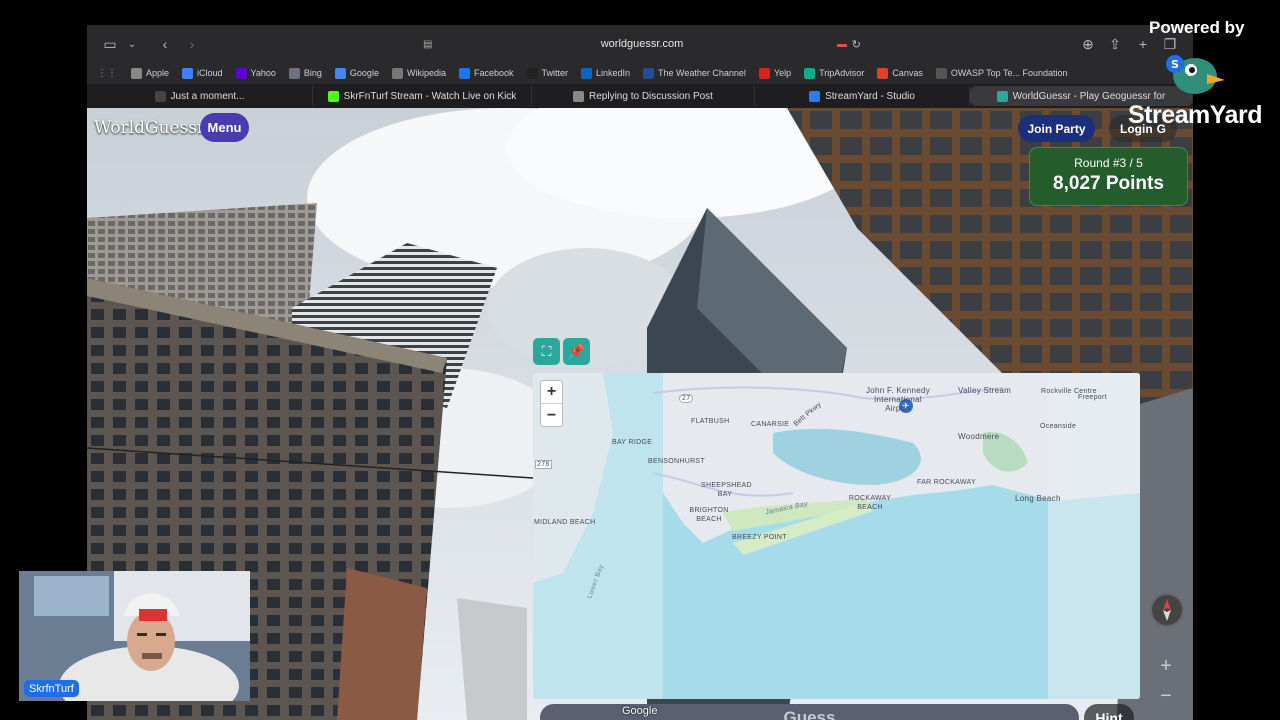  Describe the element at coordinates (900, 73) in the screenshot. I see `bookmark-canvas: Canvas` at that location.